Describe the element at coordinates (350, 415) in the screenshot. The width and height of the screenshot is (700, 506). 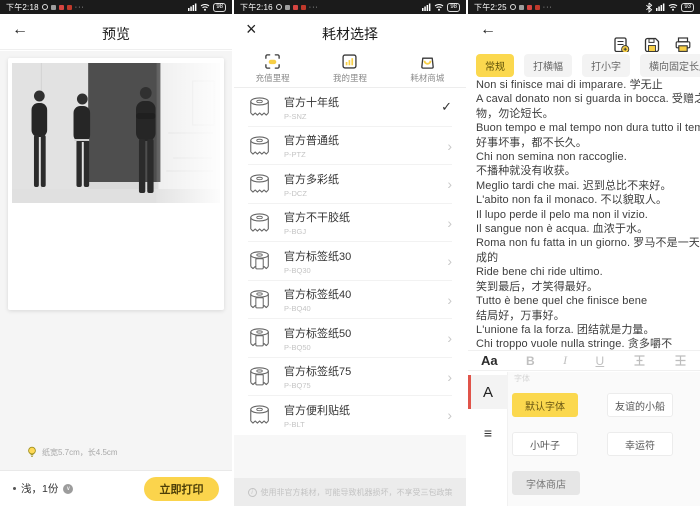
I see `consumable-row: 官方便利贴纸 P-BLT ›` at that location.